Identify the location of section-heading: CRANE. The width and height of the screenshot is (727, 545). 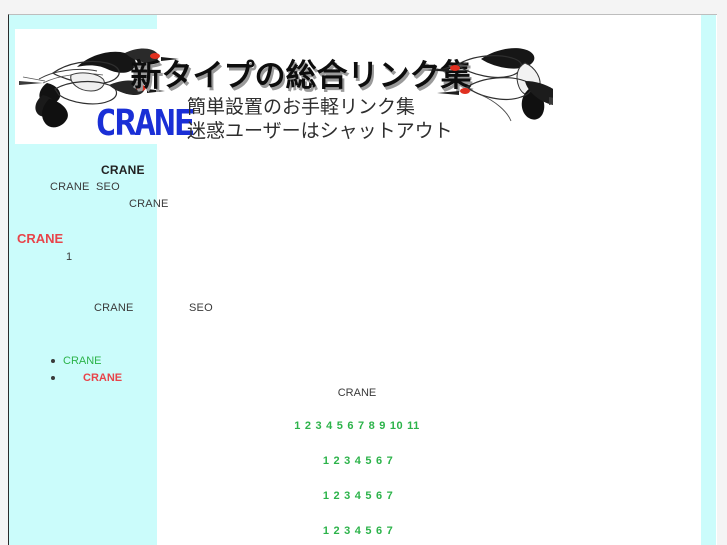
(40, 238).